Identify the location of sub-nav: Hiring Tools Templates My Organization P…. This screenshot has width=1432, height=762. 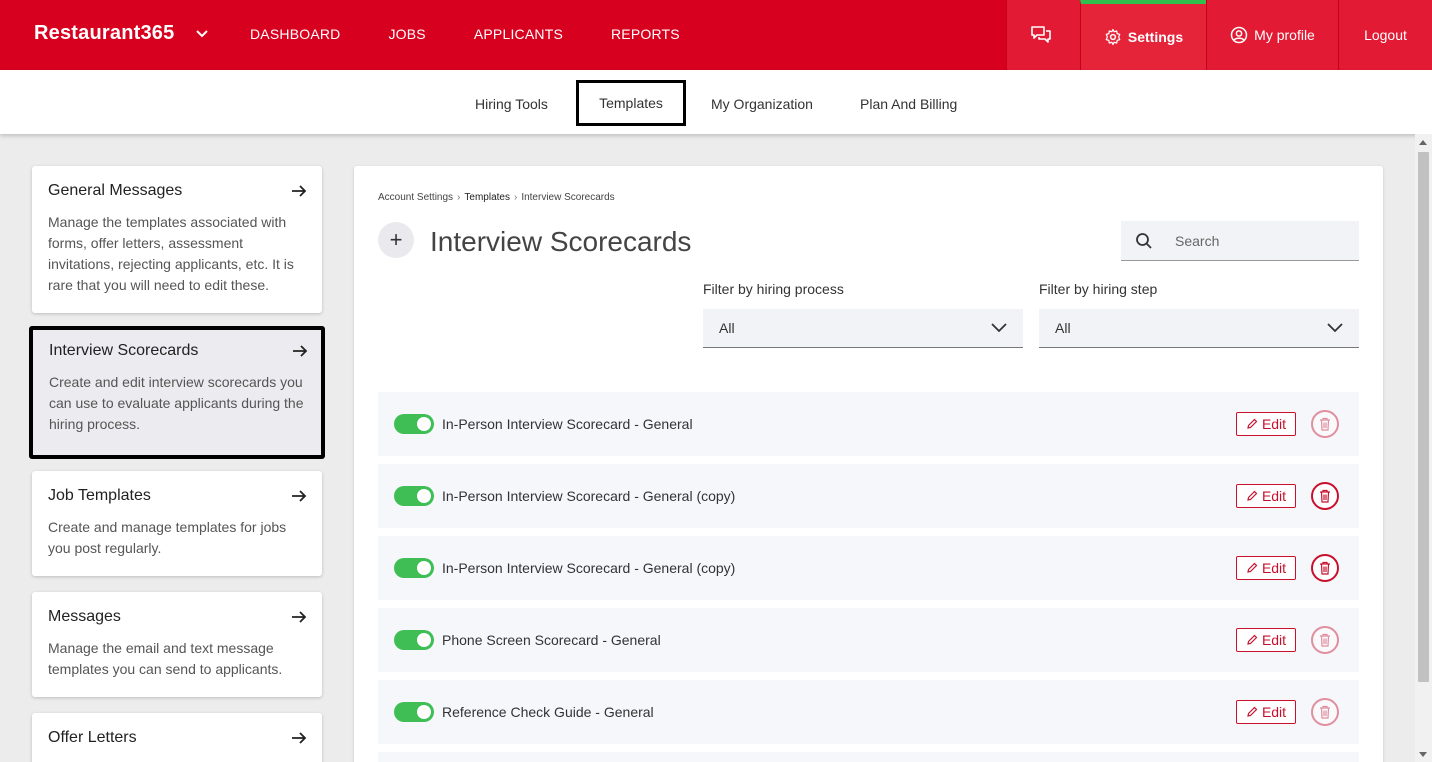
(716, 102).